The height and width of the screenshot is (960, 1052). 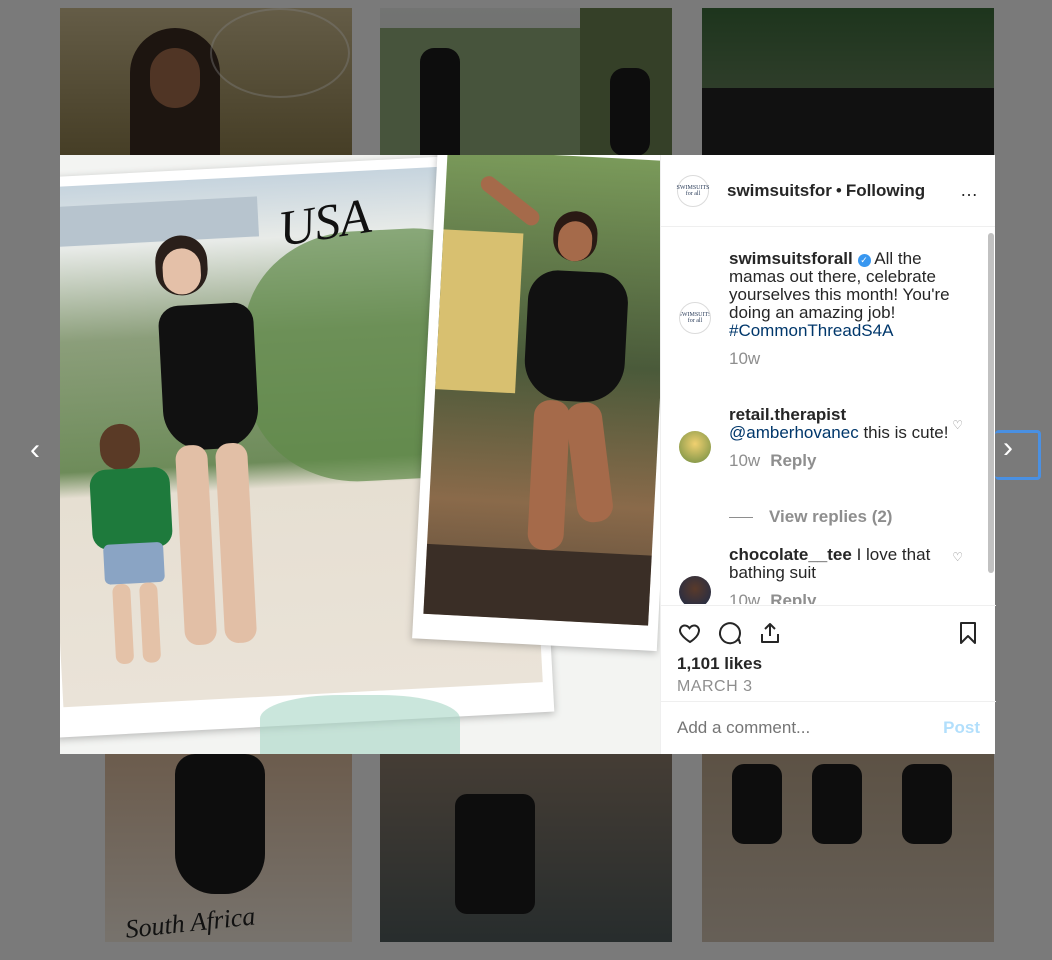 What do you see at coordinates (828, 687) in the screenshot?
I see `post-date: MARCH 3` at bounding box center [828, 687].